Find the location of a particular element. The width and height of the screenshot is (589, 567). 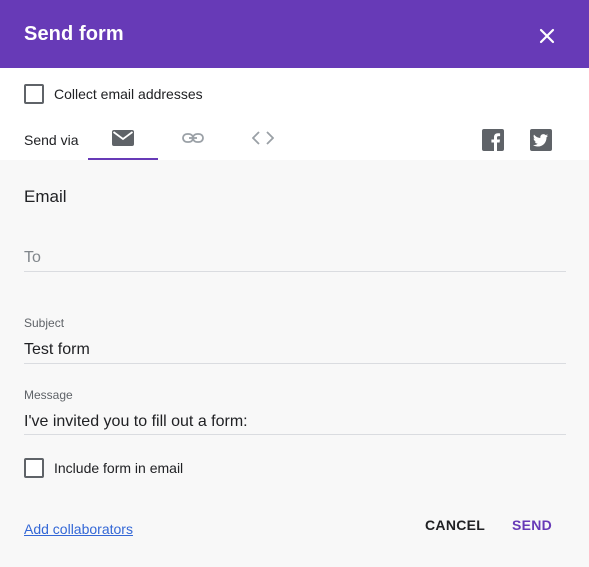

facebook-icon is located at coordinates (493, 140).